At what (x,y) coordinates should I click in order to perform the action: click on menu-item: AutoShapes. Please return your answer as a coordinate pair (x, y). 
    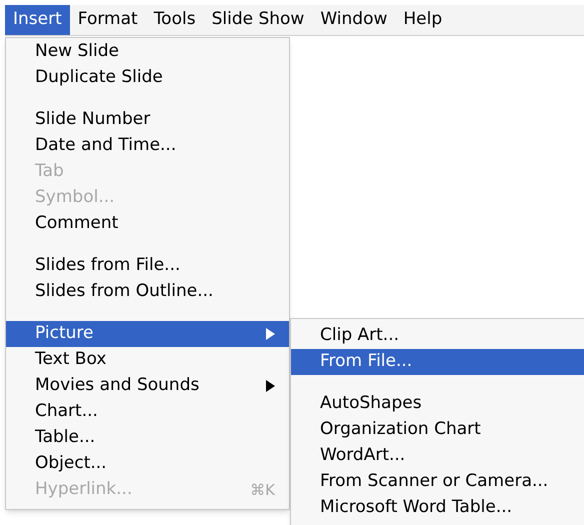
    Looking at the image, I should click on (437, 404).